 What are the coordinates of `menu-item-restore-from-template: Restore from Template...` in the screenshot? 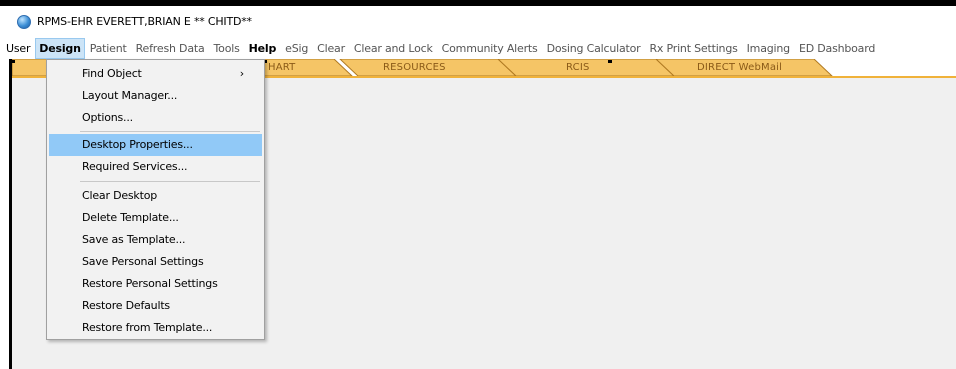 It's located at (155, 328).